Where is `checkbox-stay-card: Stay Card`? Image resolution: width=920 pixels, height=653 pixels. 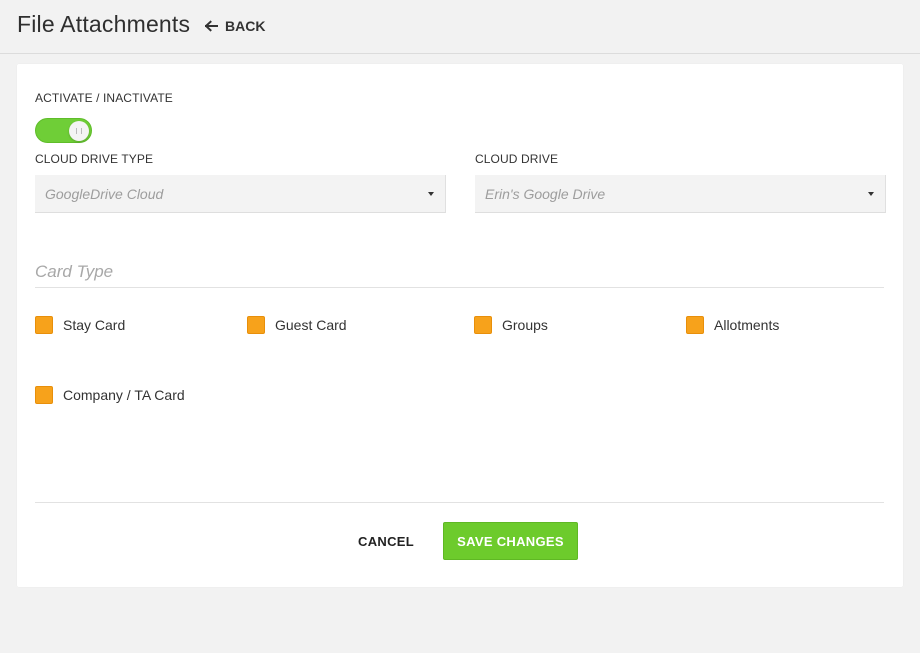 checkbox-stay-card: Stay Card is located at coordinates (80, 325).